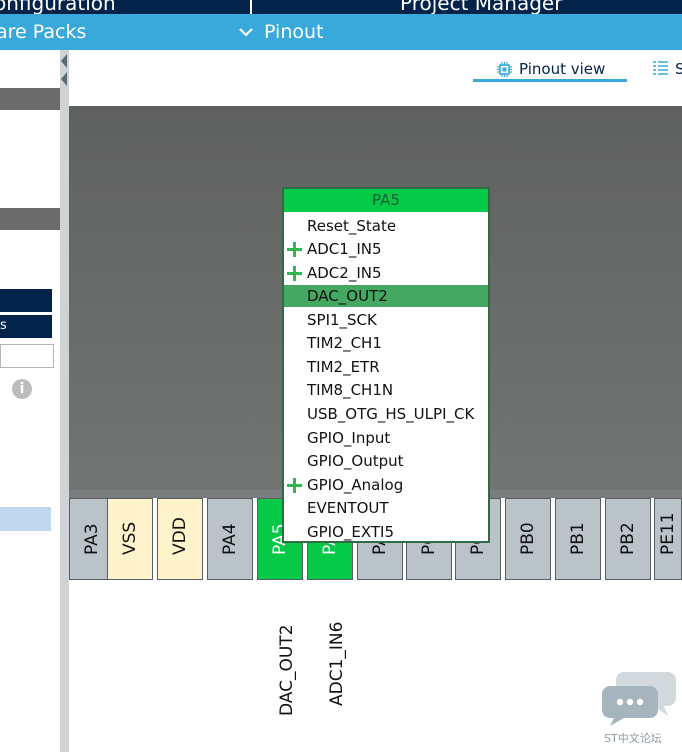 This screenshot has height=752, width=682. I want to click on pin-vdd: VDD, so click(180, 539).